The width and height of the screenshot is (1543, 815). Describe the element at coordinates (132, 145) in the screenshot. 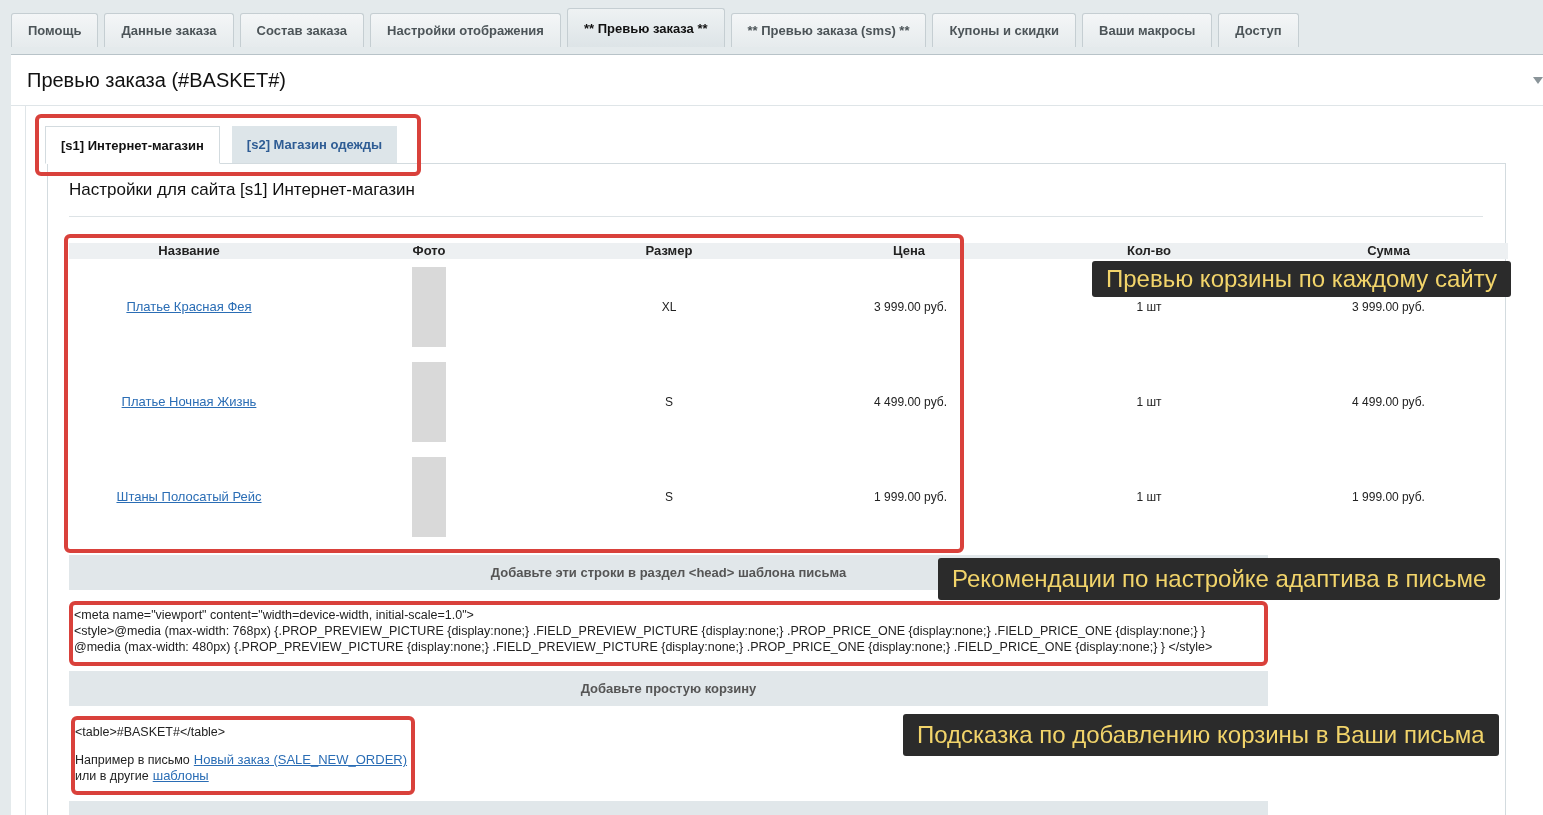

I see `site-tab: [s1] Интернет-магазин` at that location.